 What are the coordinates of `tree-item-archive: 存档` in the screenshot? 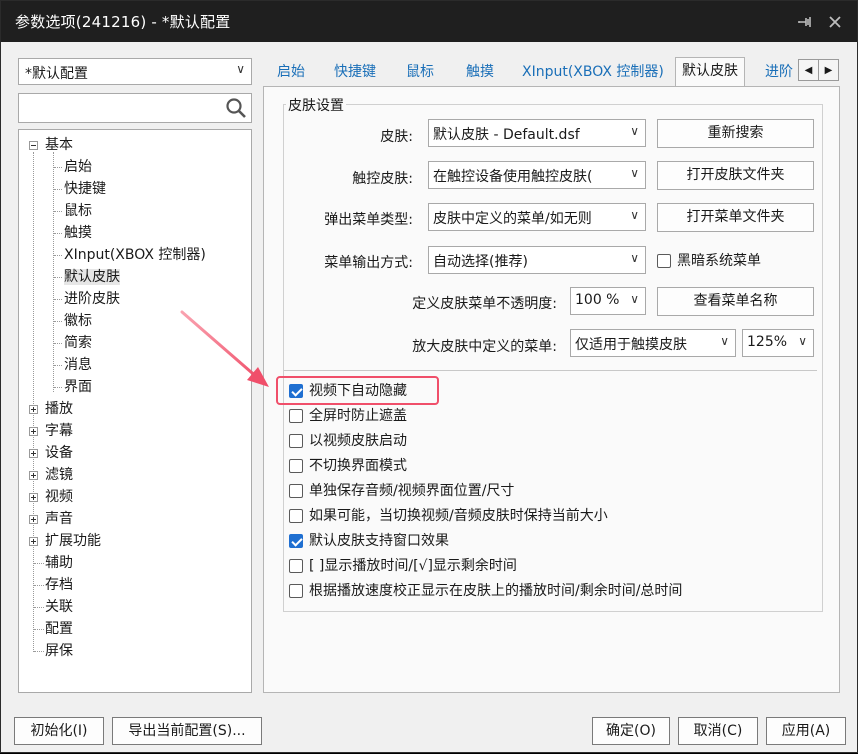 It's located at (59, 585).